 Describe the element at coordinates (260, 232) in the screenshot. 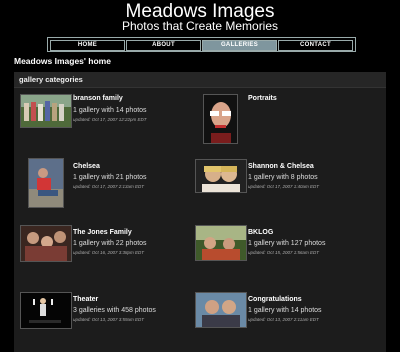

I see `gallery-title: BKLOG` at that location.